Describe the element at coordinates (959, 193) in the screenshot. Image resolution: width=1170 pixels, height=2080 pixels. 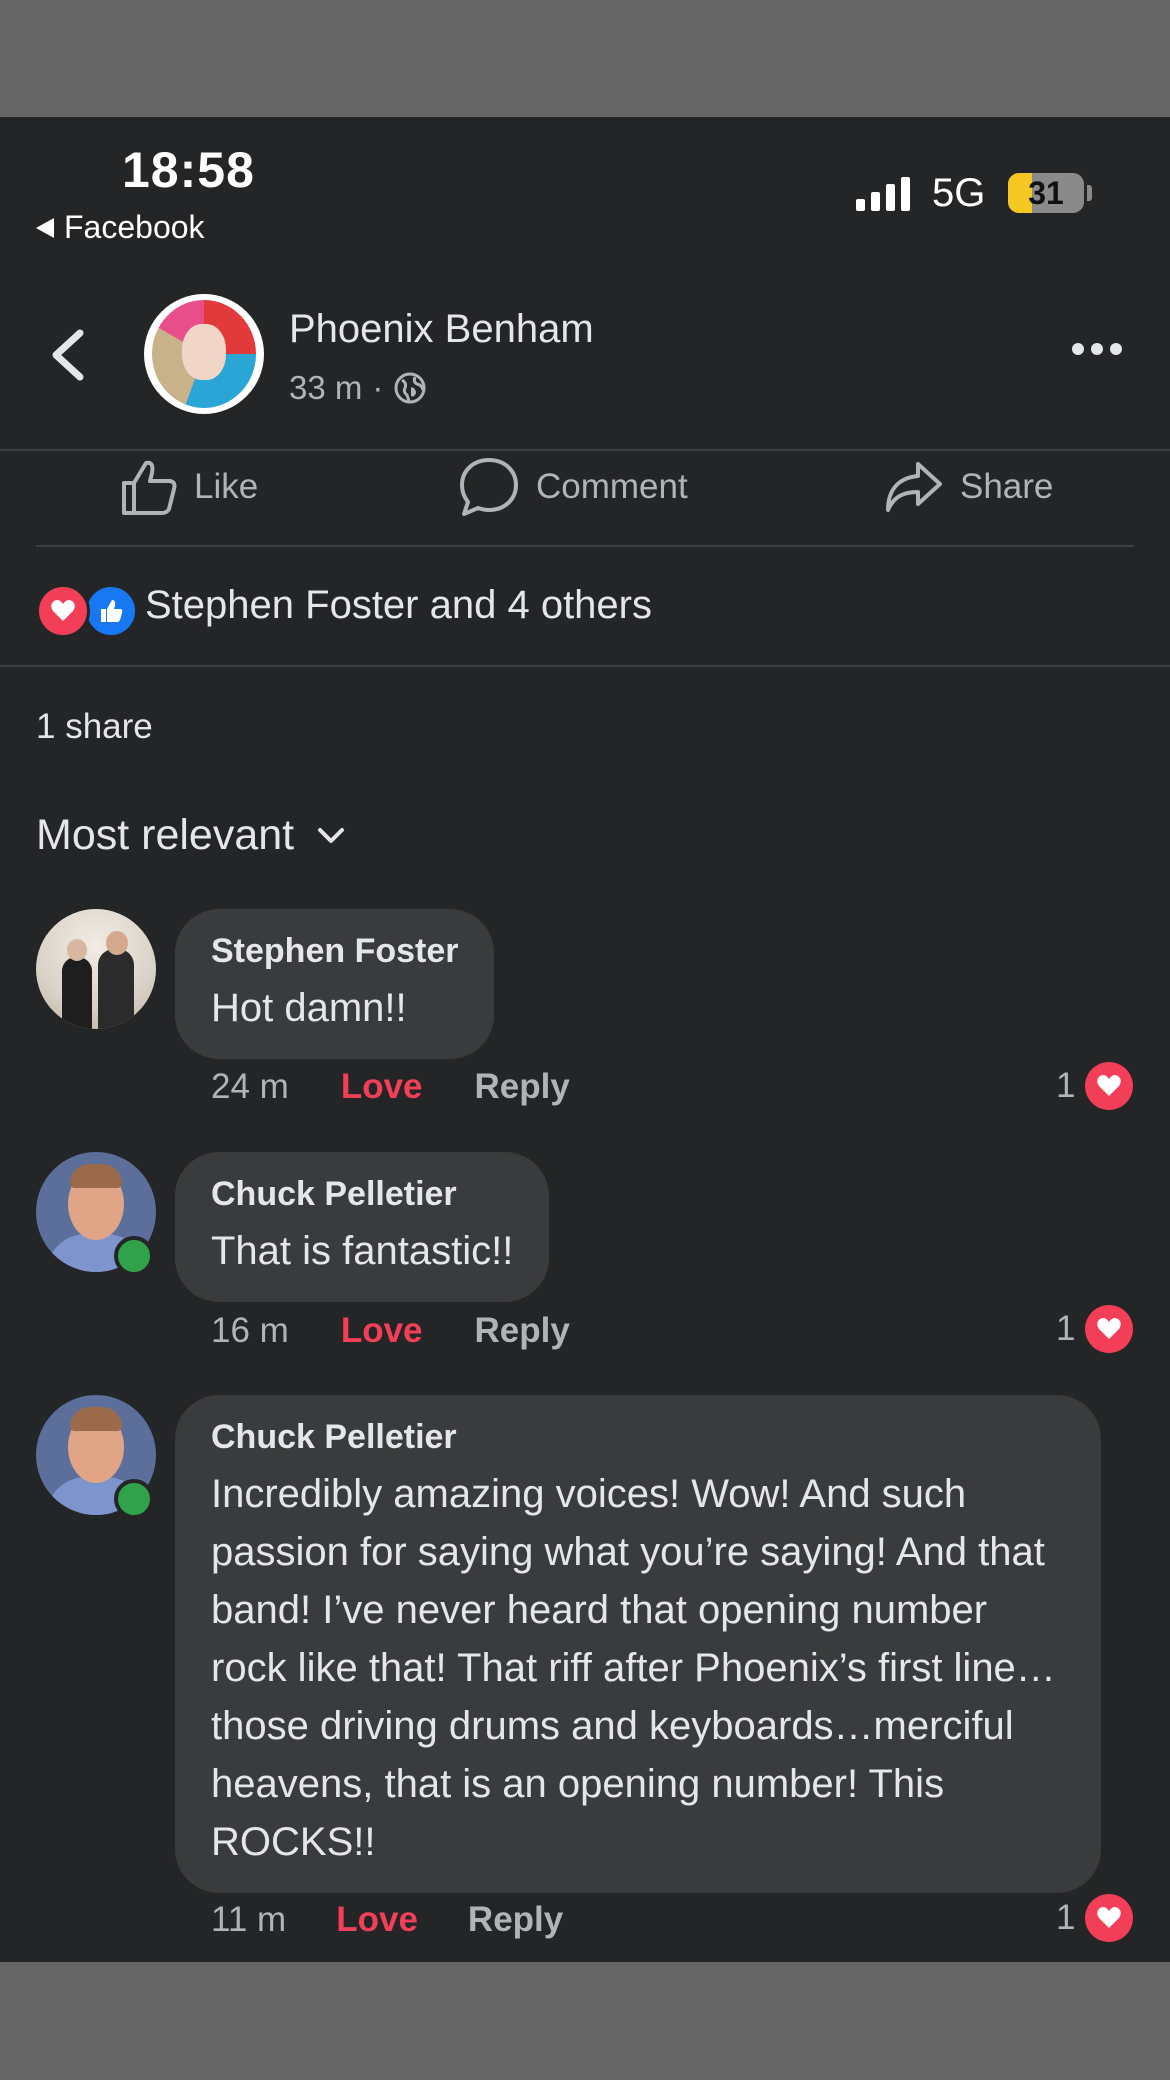
I see `network-type: 5G` at that location.